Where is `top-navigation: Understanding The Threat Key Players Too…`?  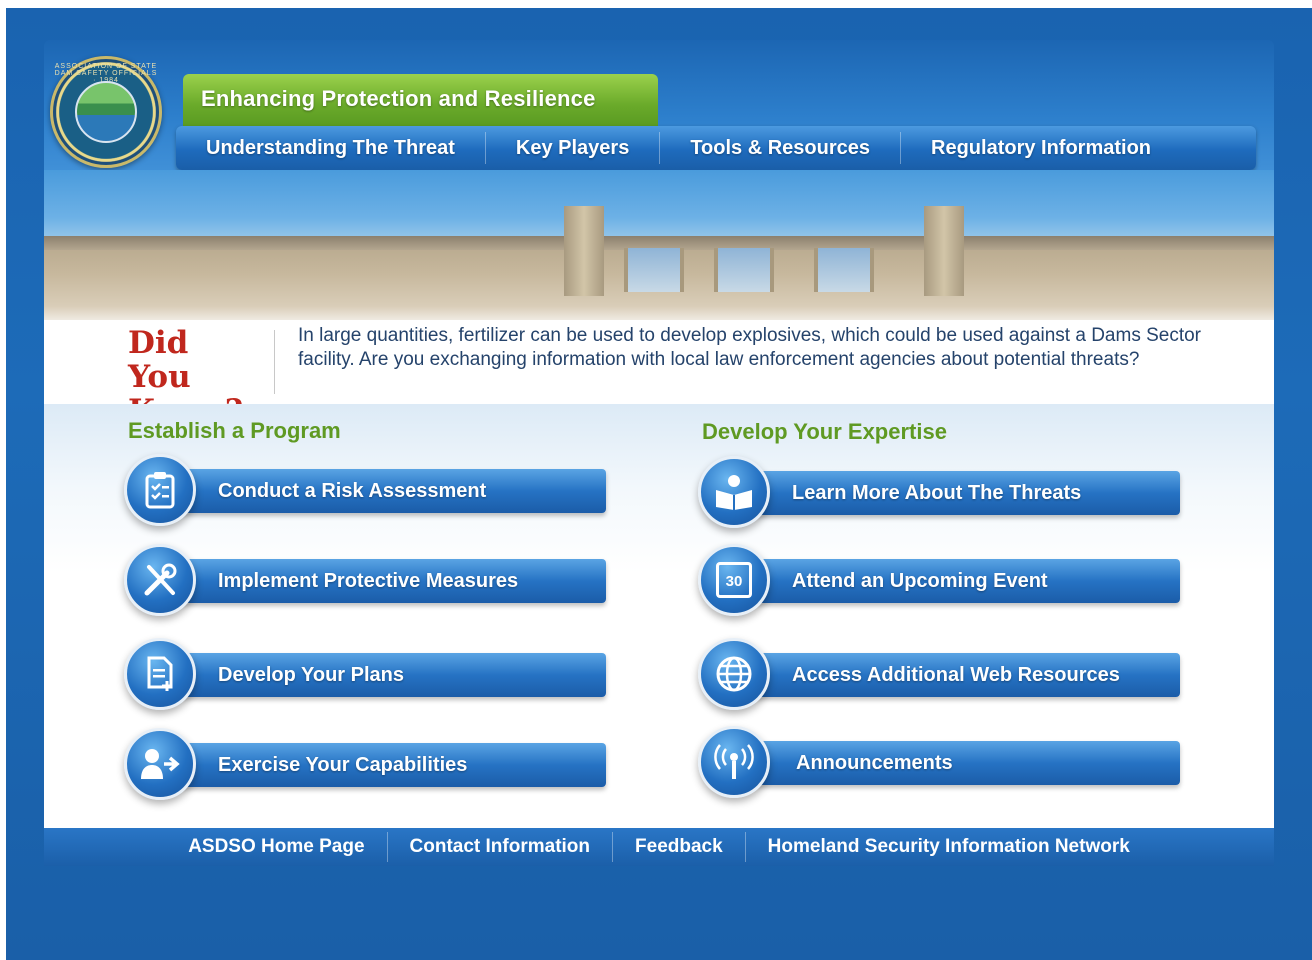
top-navigation: Understanding The Threat Key Players Too… is located at coordinates (716, 148).